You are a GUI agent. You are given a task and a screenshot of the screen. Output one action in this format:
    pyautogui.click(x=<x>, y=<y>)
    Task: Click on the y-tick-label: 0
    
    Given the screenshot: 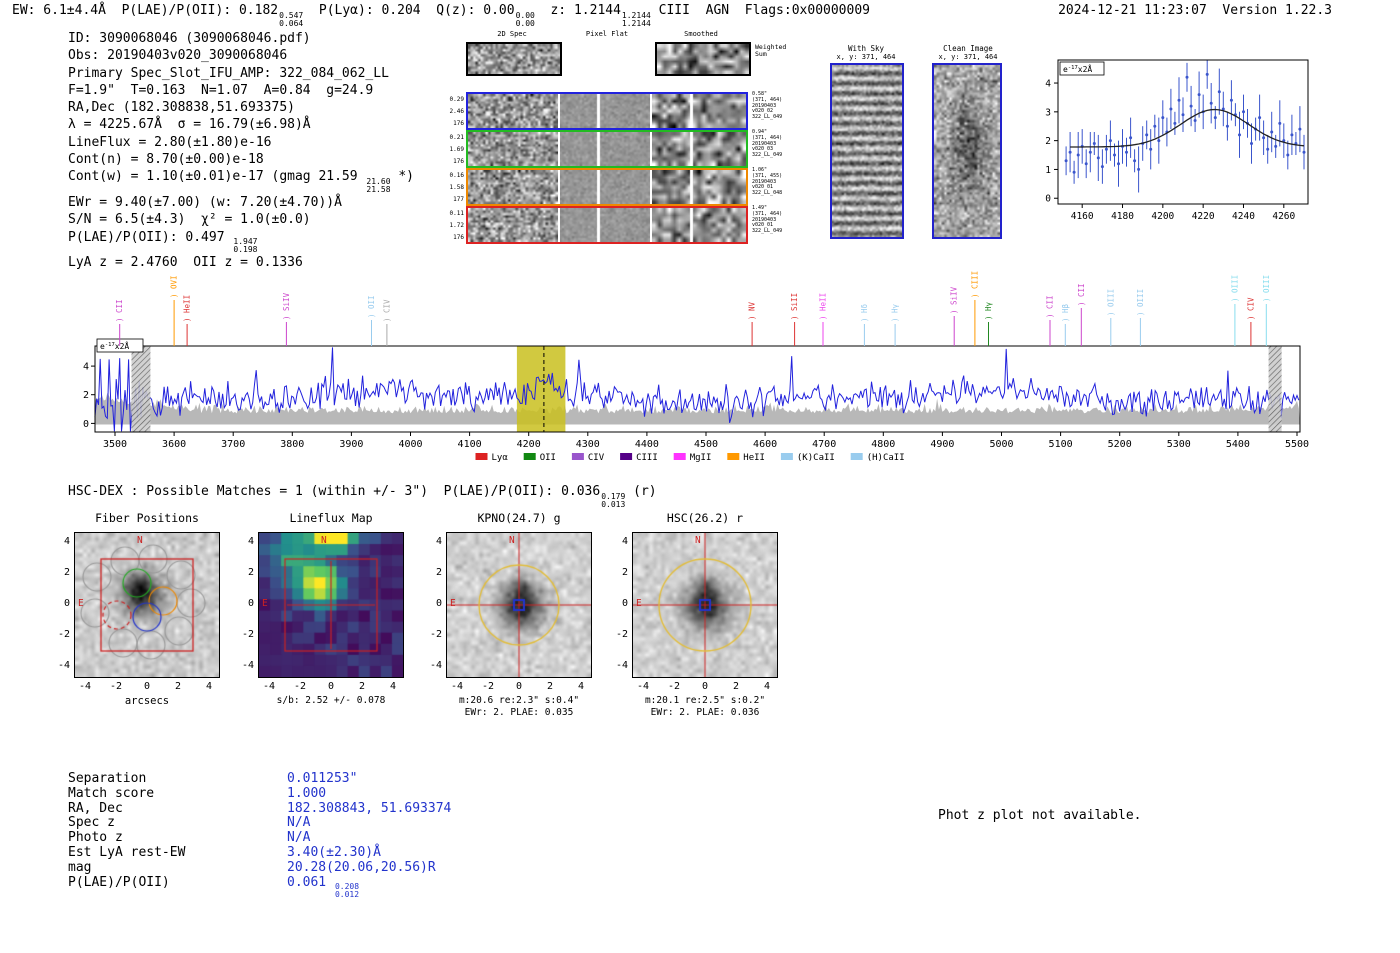 What is the action you would take?
    pyautogui.click(x=624, y=603)
    